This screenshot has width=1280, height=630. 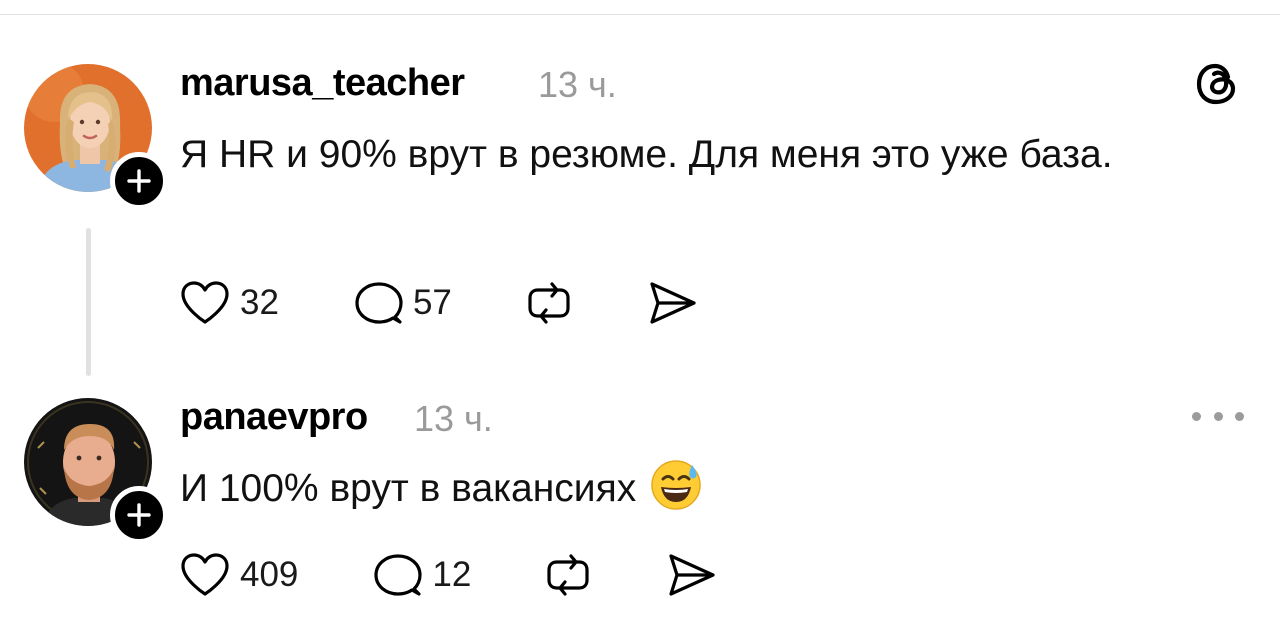 I want to click on more-options-icon, so click(x=1218, y=416).